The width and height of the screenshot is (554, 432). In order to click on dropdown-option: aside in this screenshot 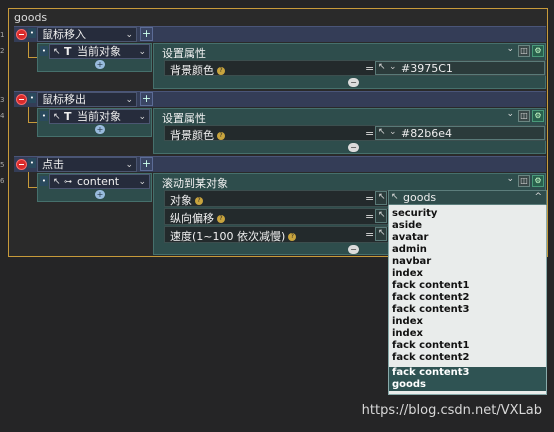, I will do `click(407, 226)`.